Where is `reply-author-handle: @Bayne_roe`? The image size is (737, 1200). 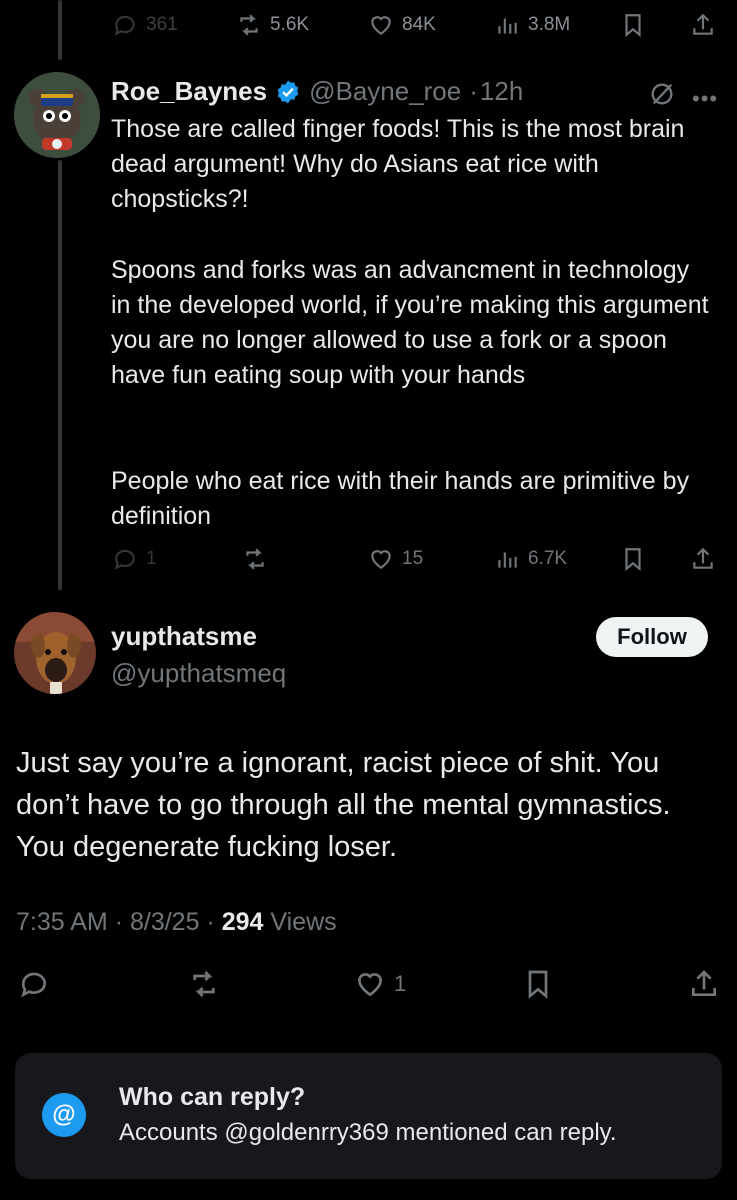
reply-author-handle: @Bayne_roe is located at coordinates (385, 91).